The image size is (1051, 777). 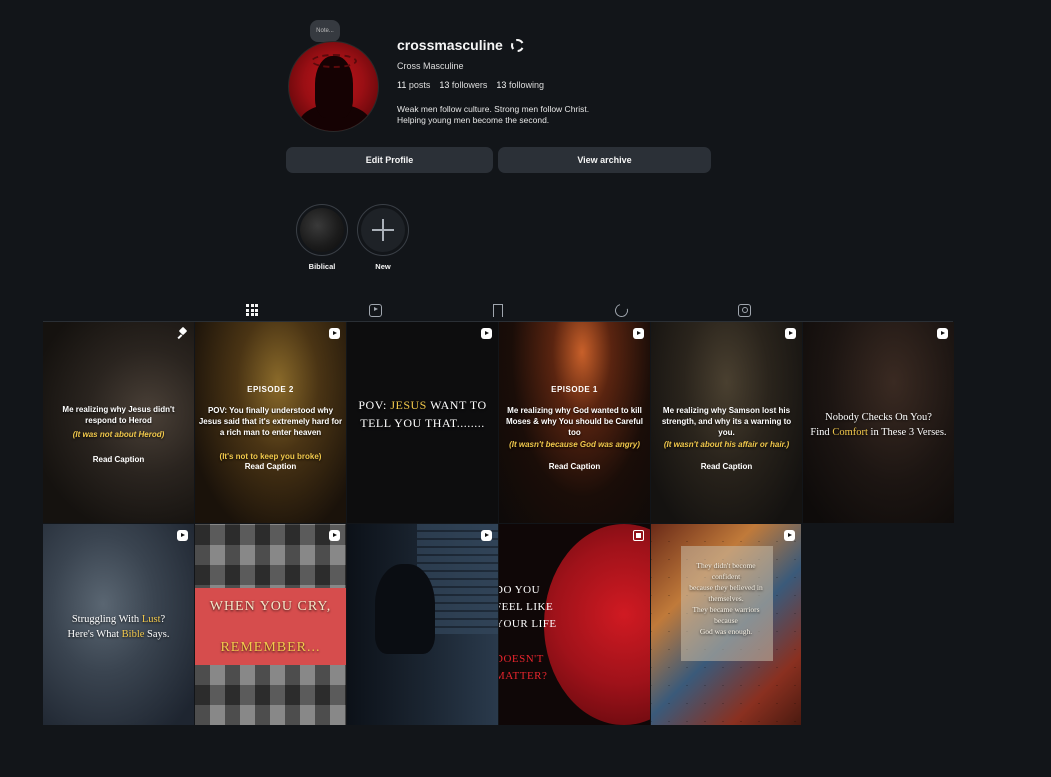 I want to click on highlight-new: New, so click(x=383, y=237).